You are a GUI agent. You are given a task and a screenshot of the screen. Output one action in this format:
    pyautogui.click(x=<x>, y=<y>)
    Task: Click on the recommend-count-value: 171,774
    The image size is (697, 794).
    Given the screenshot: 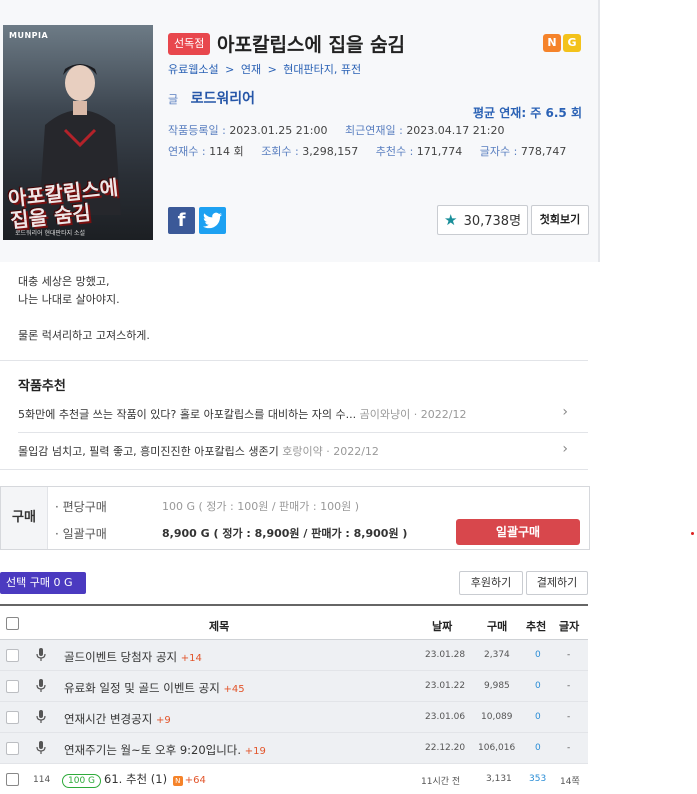 What is the action you would take?
    pyautogui.click(x=439, y=151)
    